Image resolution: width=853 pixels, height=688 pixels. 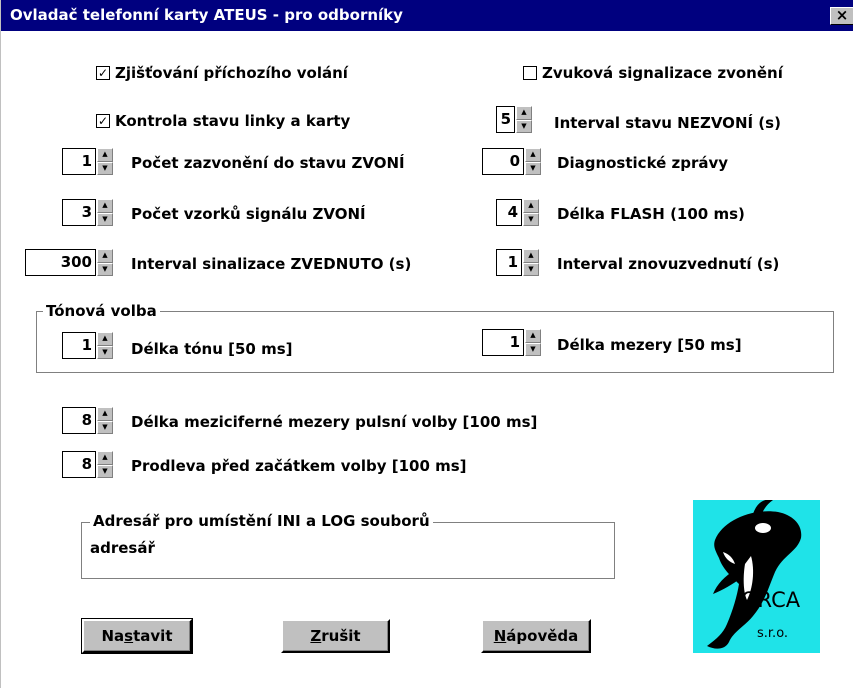 What do you see at coordinates (649, 345) in the screenshot?
I see `gap-length-label: Délka mezery [50 ms]` at bounding box center [649, 345].